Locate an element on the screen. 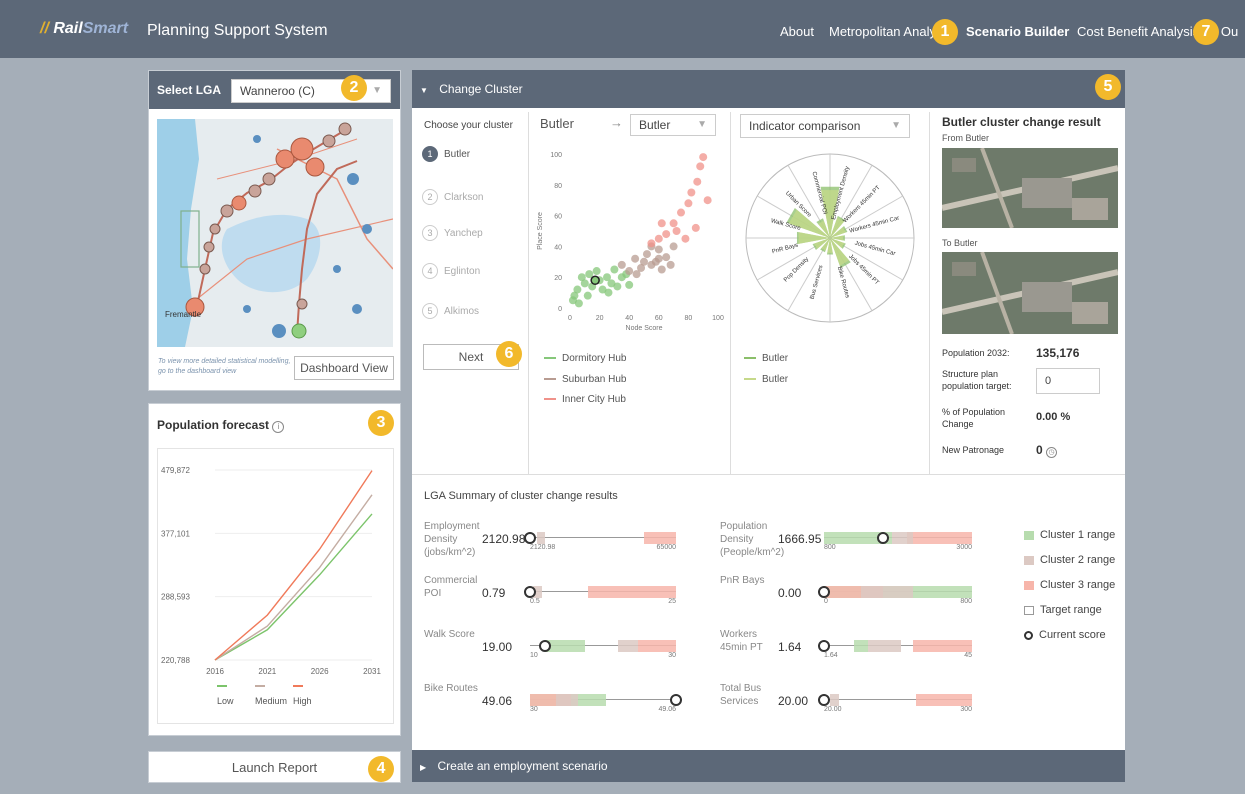 This screenshot has height=794, width=1245. chart-frame is located at coordinates (275, 586).